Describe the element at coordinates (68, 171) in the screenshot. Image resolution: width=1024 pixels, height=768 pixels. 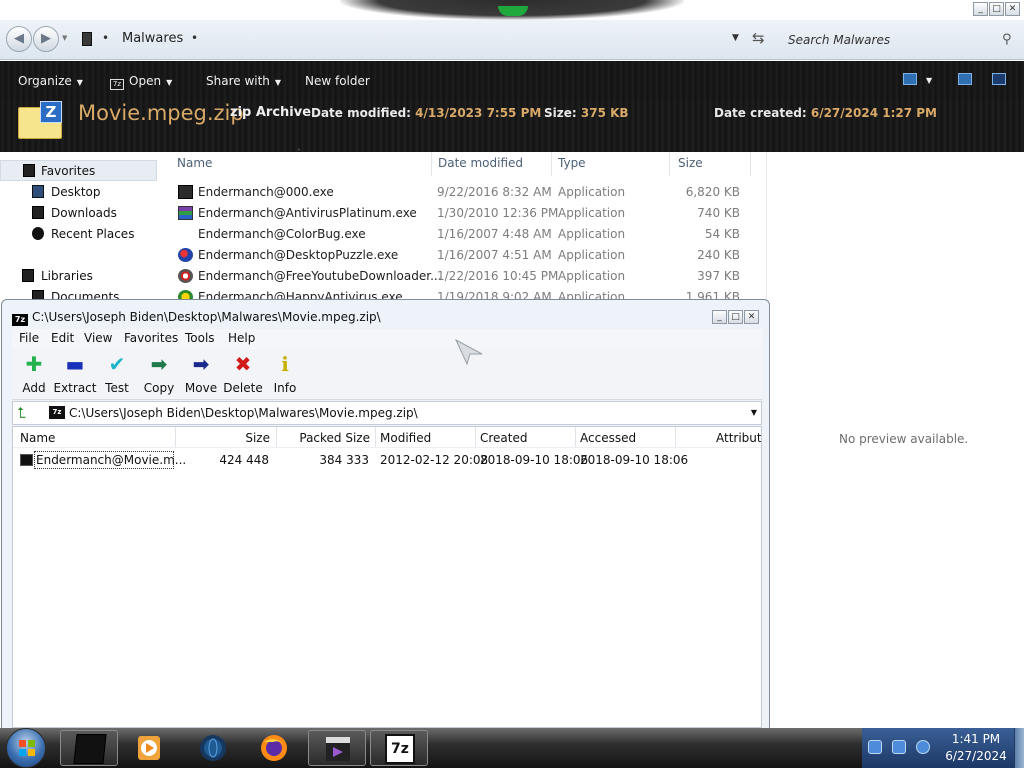
I see `nav-item-label: Favorites` at that location.